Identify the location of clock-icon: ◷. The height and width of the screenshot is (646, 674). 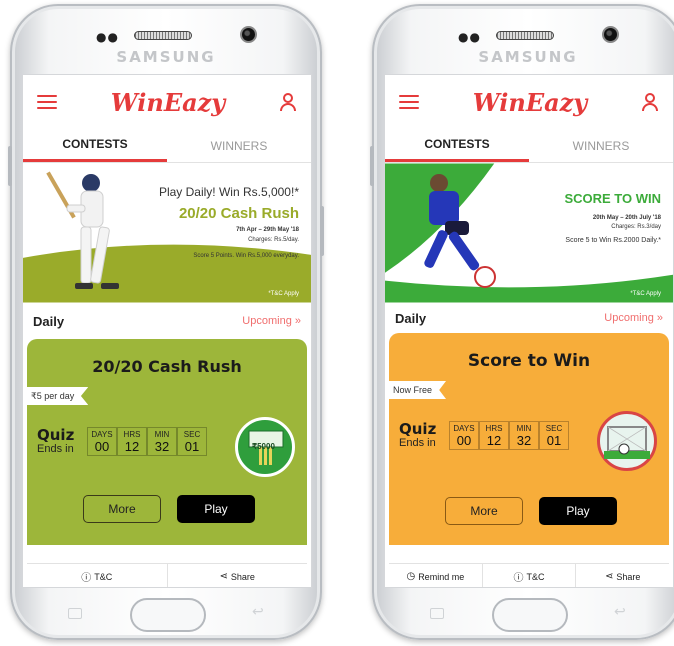
(411, 576).